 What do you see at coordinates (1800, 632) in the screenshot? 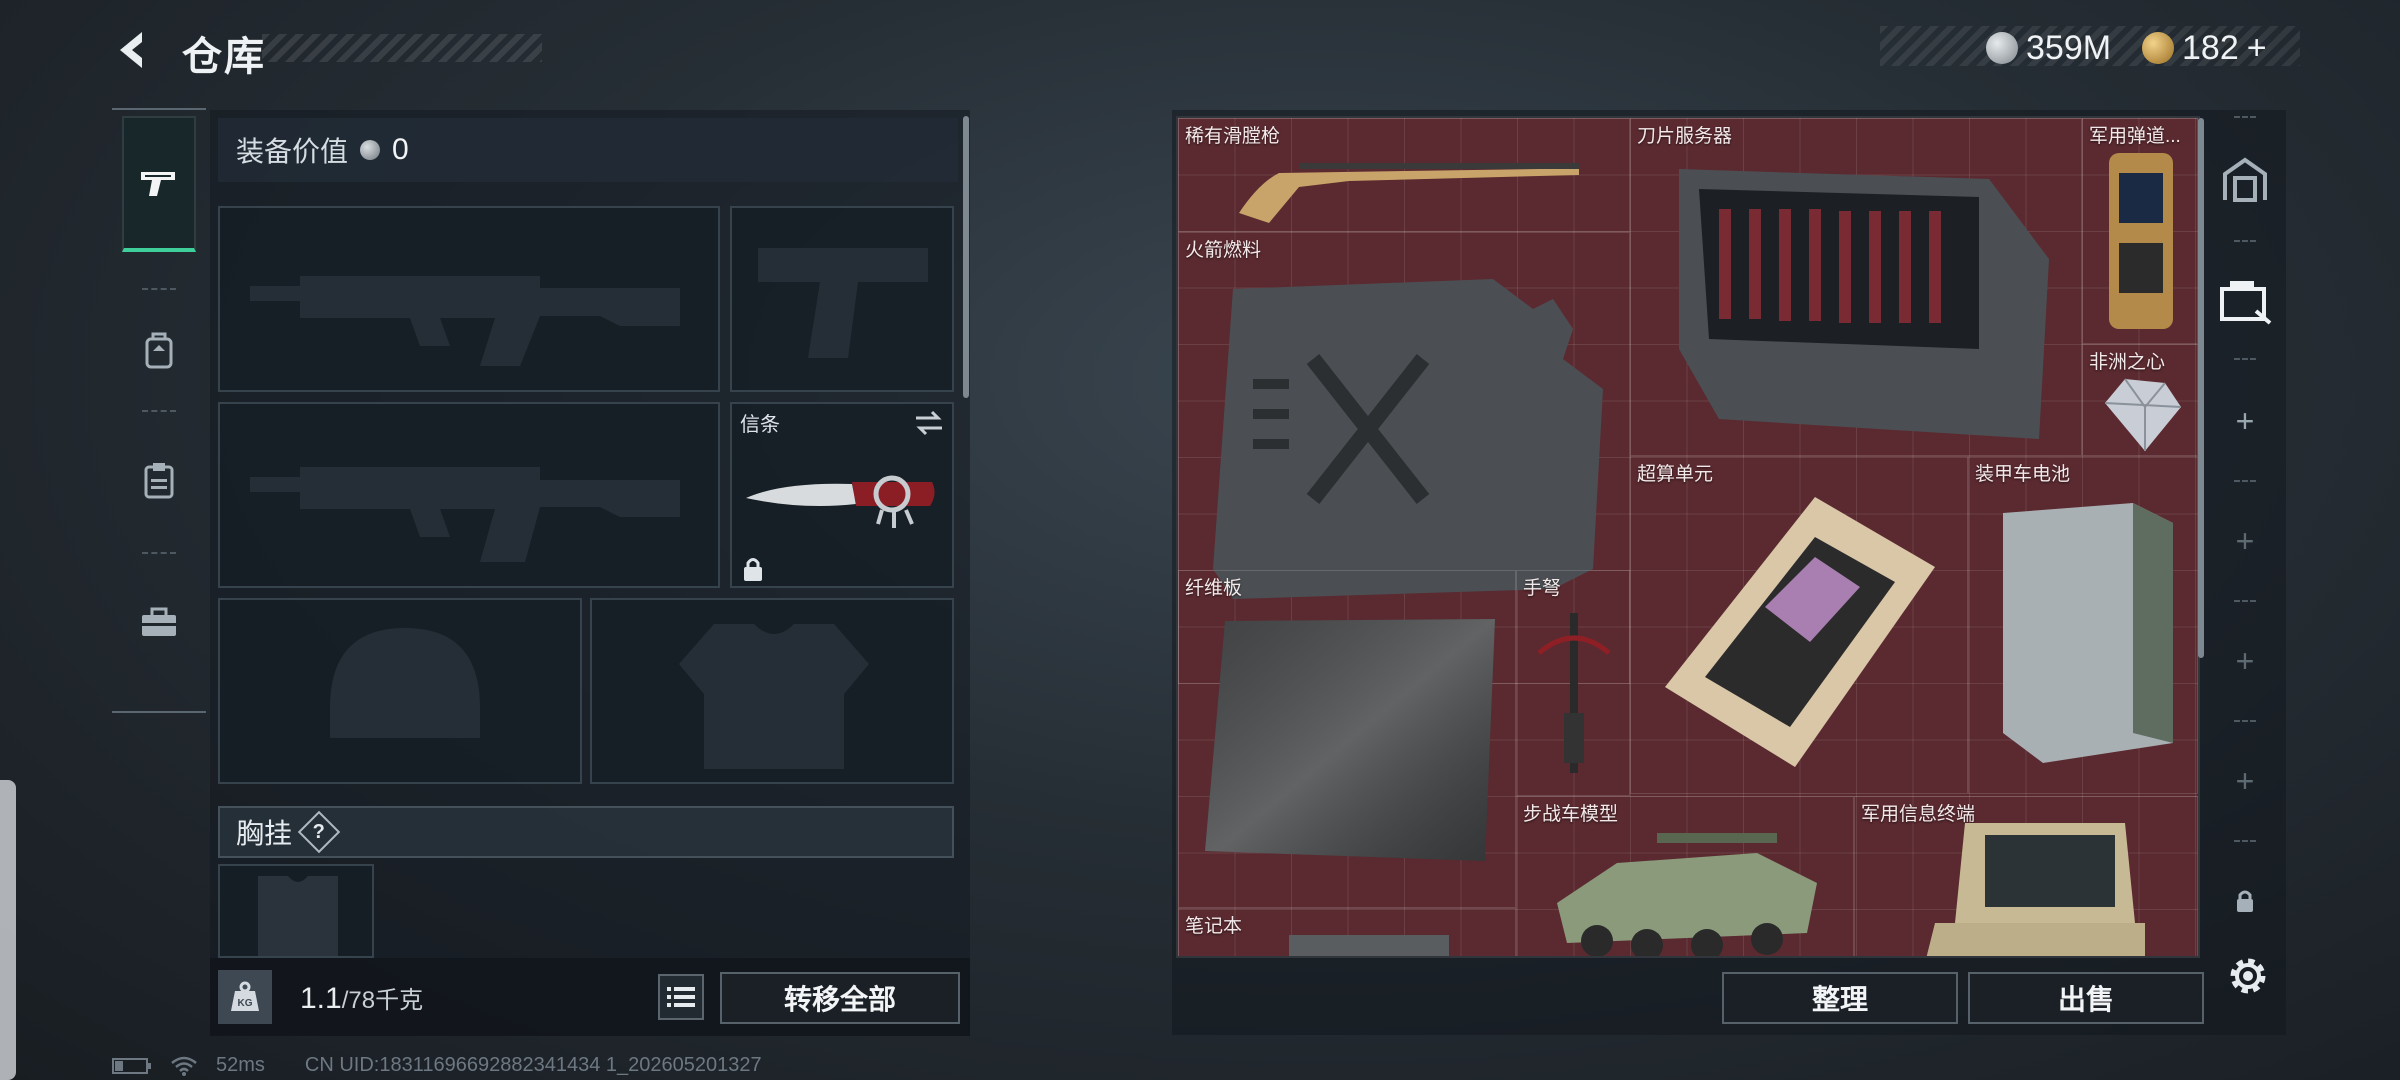
I see `supercomputer-board-icon` at bounding box center [1800, 632].